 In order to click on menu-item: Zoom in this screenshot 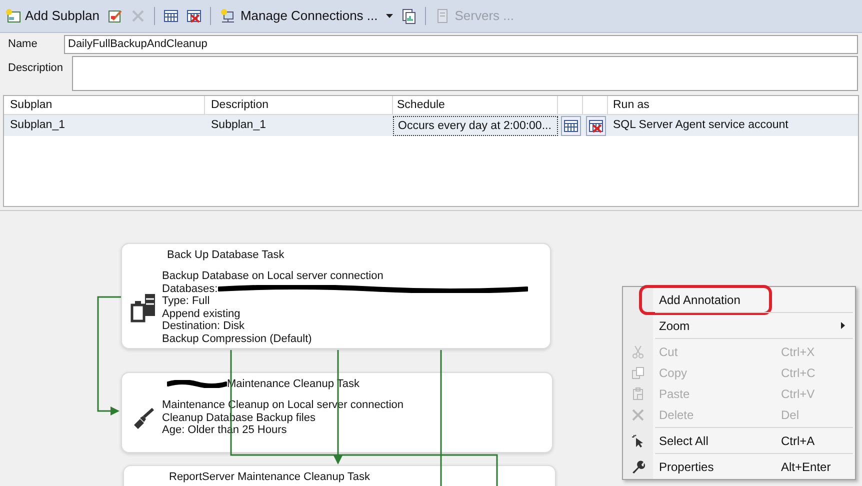, I will do `click(739, 325)`.